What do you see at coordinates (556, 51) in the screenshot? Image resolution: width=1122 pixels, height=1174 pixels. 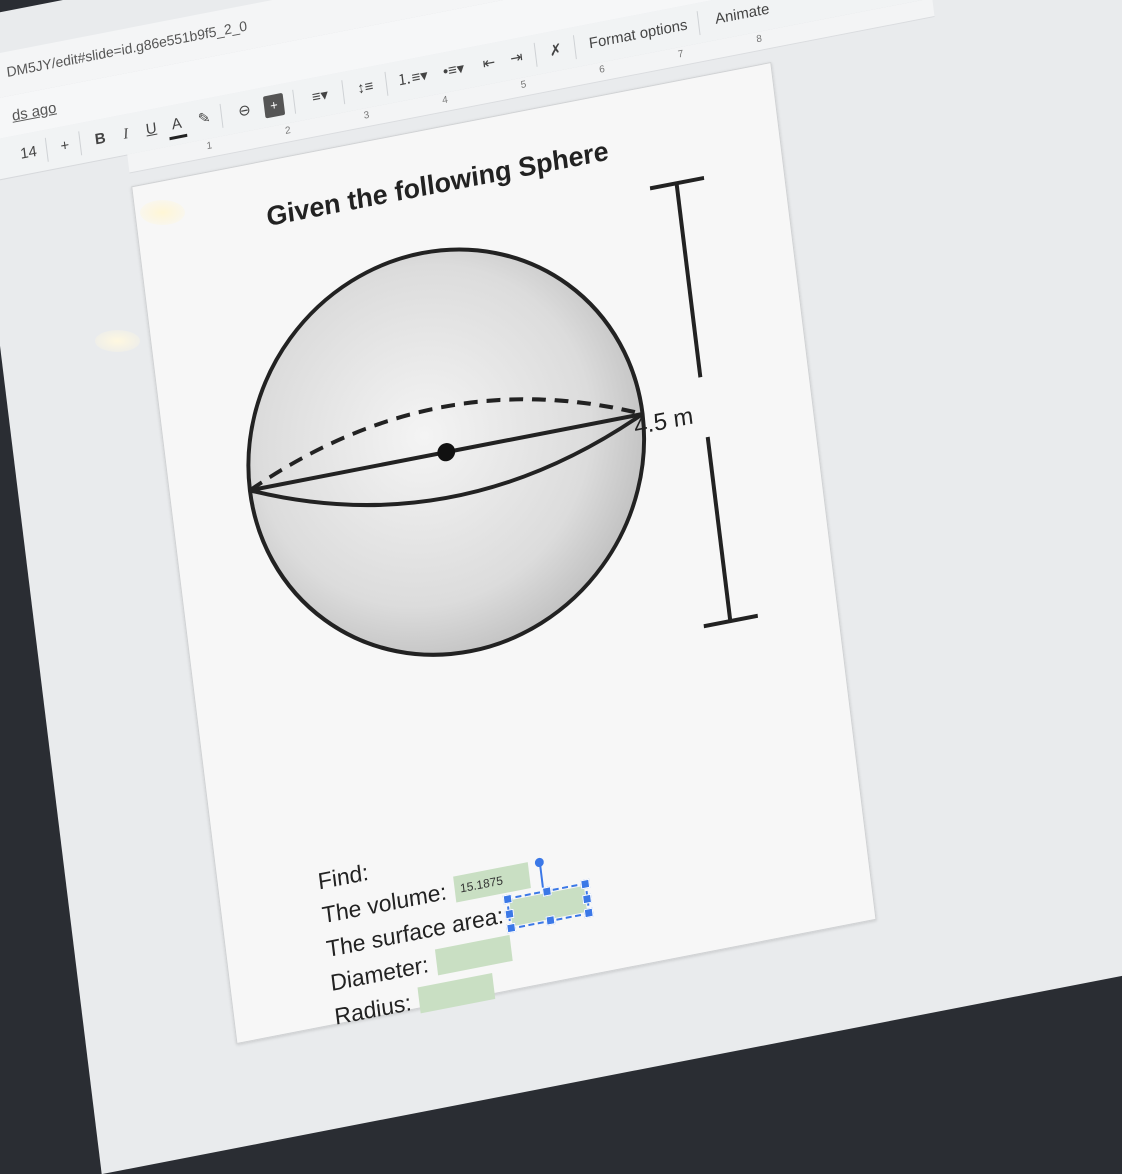 I see `clear-formatting-icon: ✗` at bounding box center [556, 51].